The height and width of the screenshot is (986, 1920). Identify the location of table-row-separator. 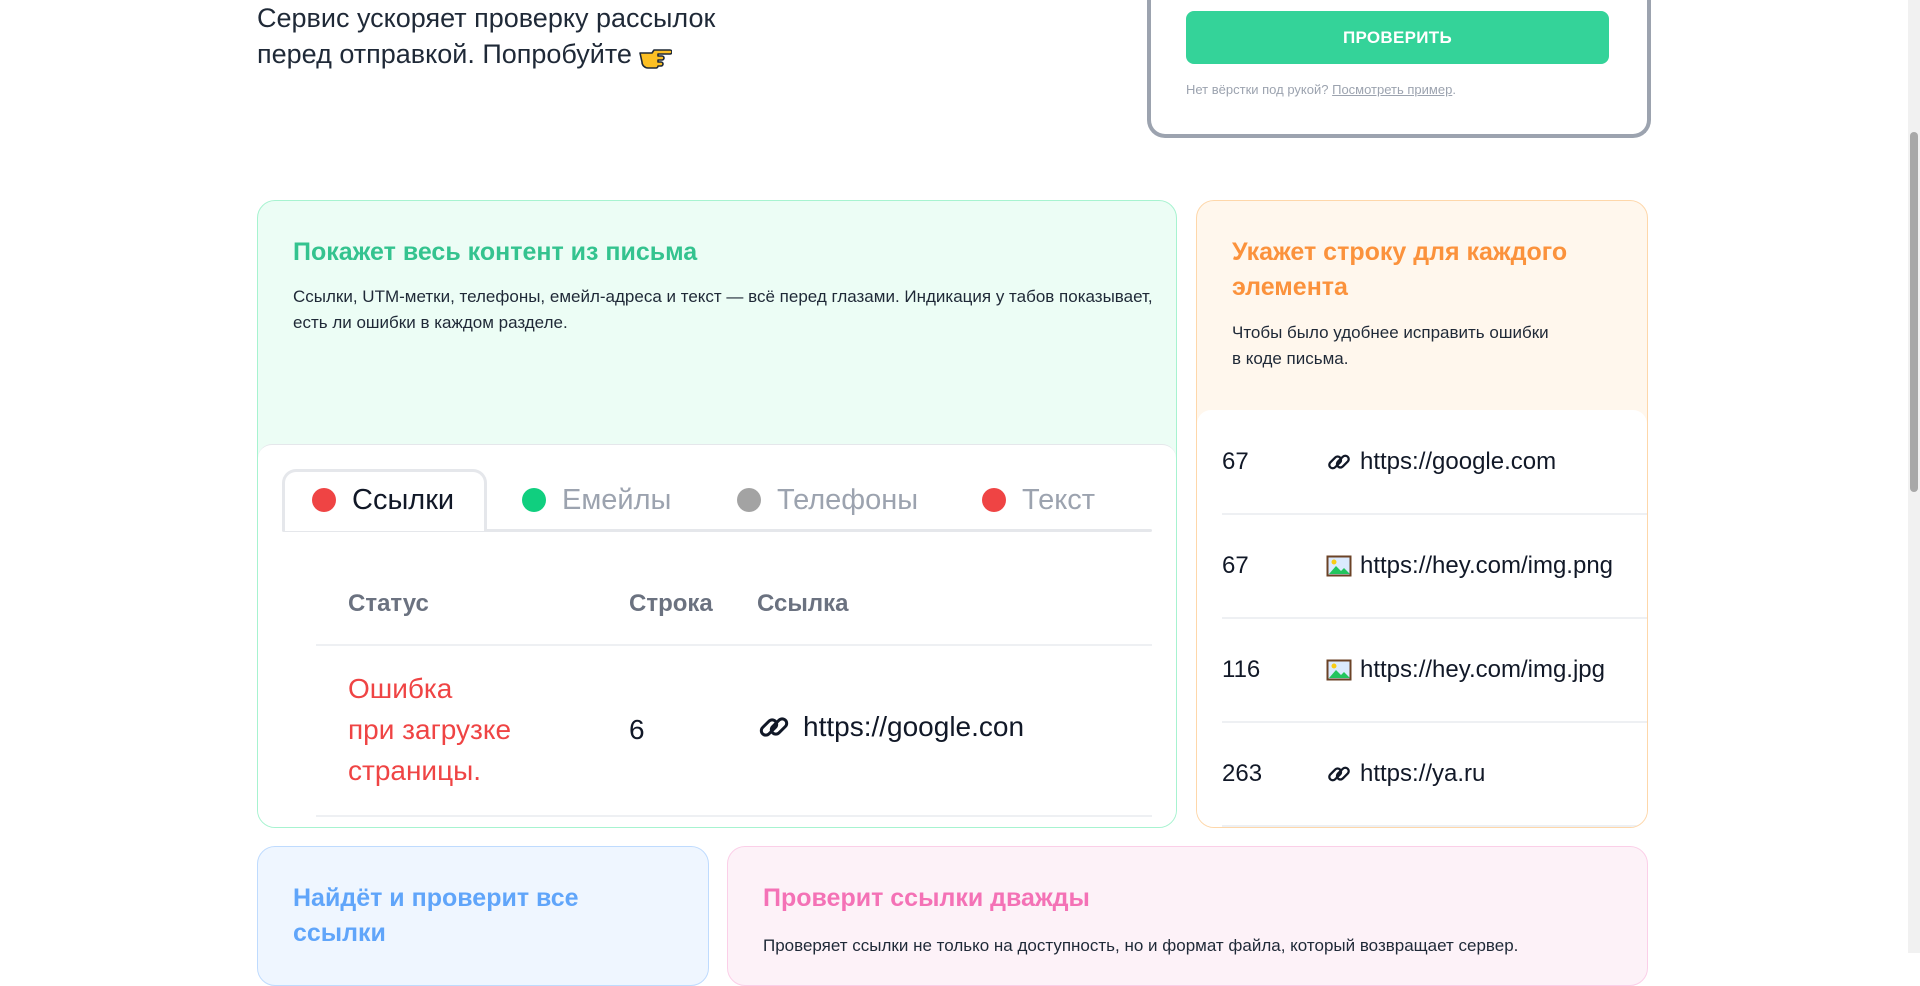
(734, 816).